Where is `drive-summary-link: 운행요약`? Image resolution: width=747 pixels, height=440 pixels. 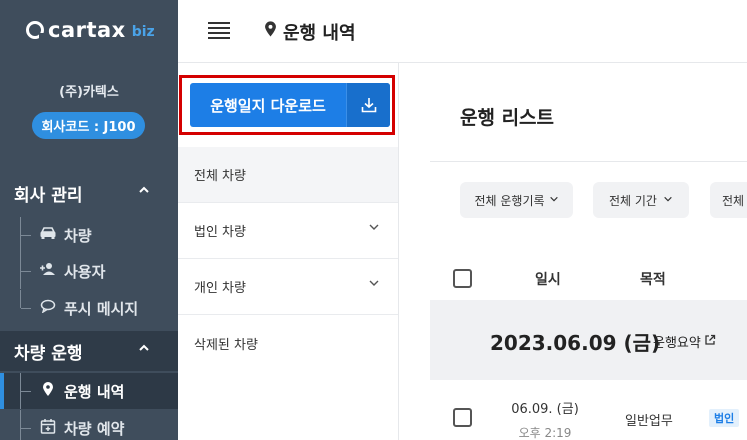
drive-summary-link: 운행요약 is located at coordinates (684, 341).